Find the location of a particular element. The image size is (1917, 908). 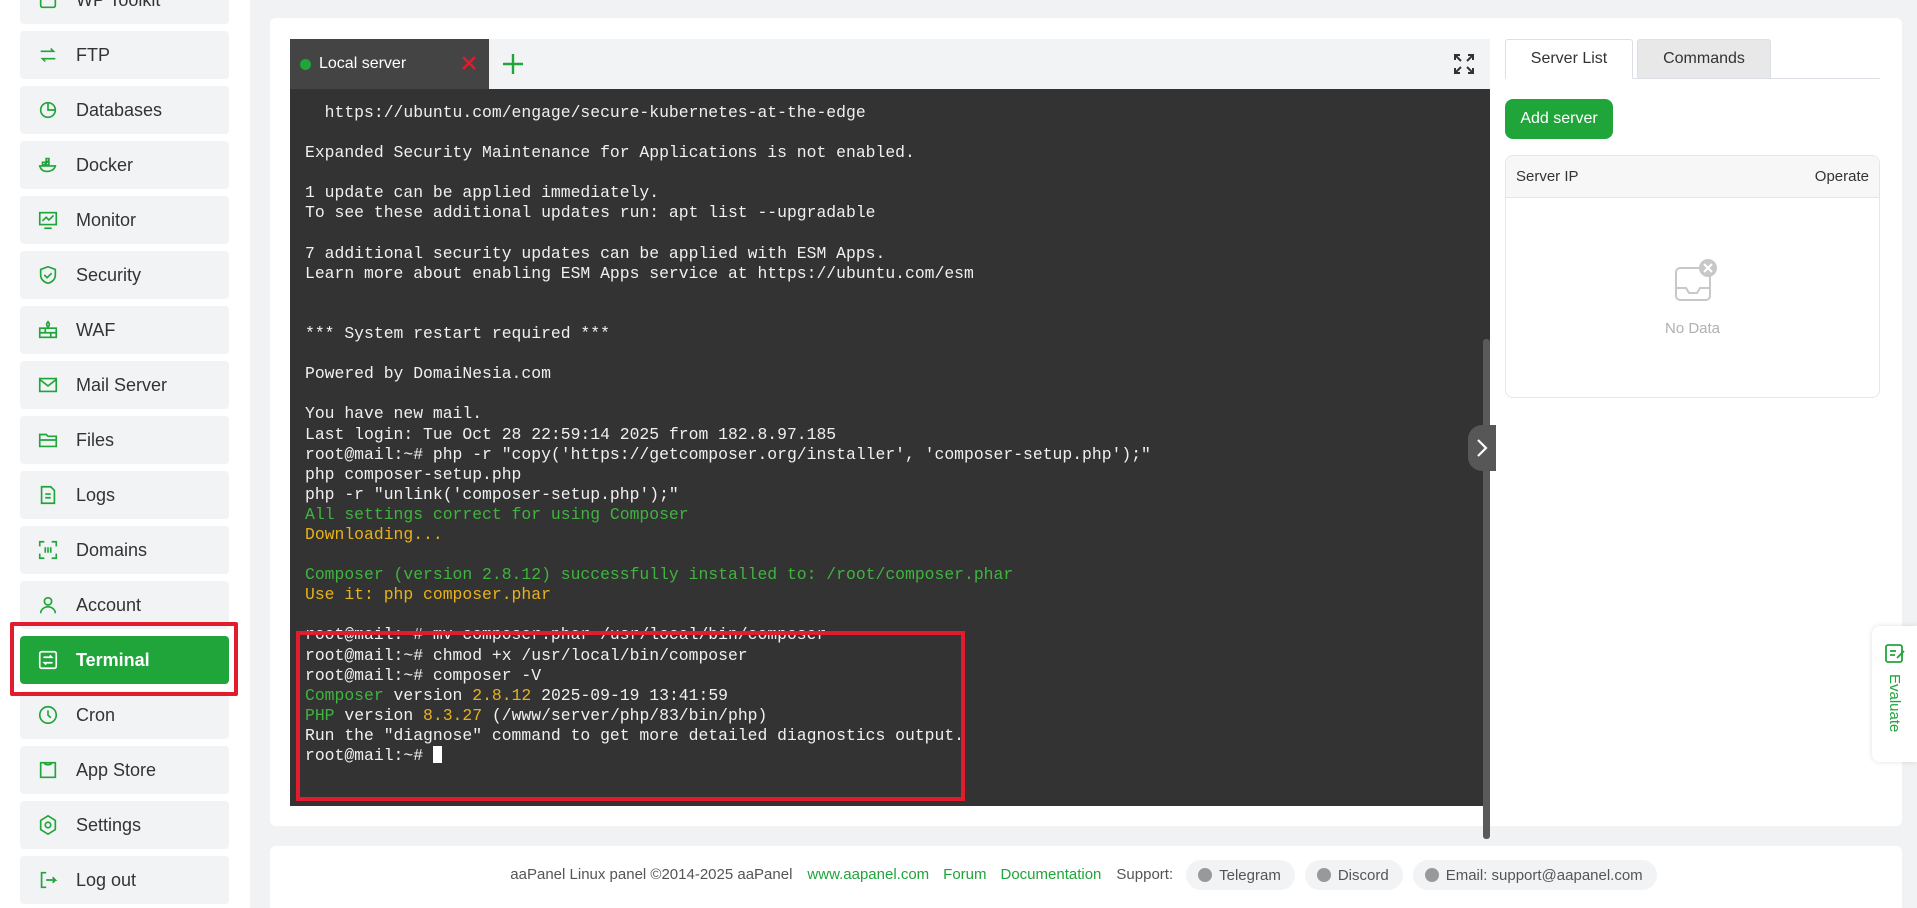

chevron-right-icon is located at coordinates (1482, 448).